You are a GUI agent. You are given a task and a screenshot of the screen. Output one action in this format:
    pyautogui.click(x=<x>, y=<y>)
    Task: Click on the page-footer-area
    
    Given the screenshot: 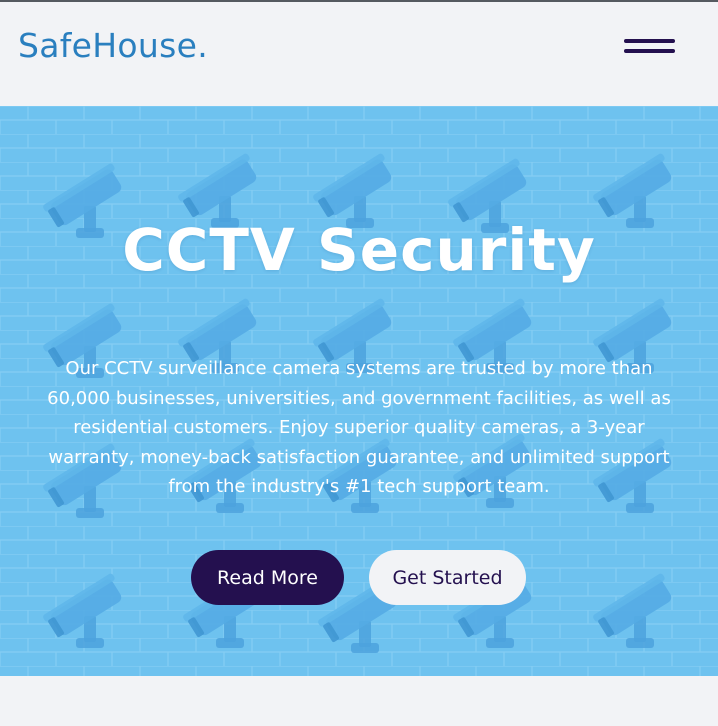 What is the action you would take?
    pyautogui.click(x=359, y=701)
    